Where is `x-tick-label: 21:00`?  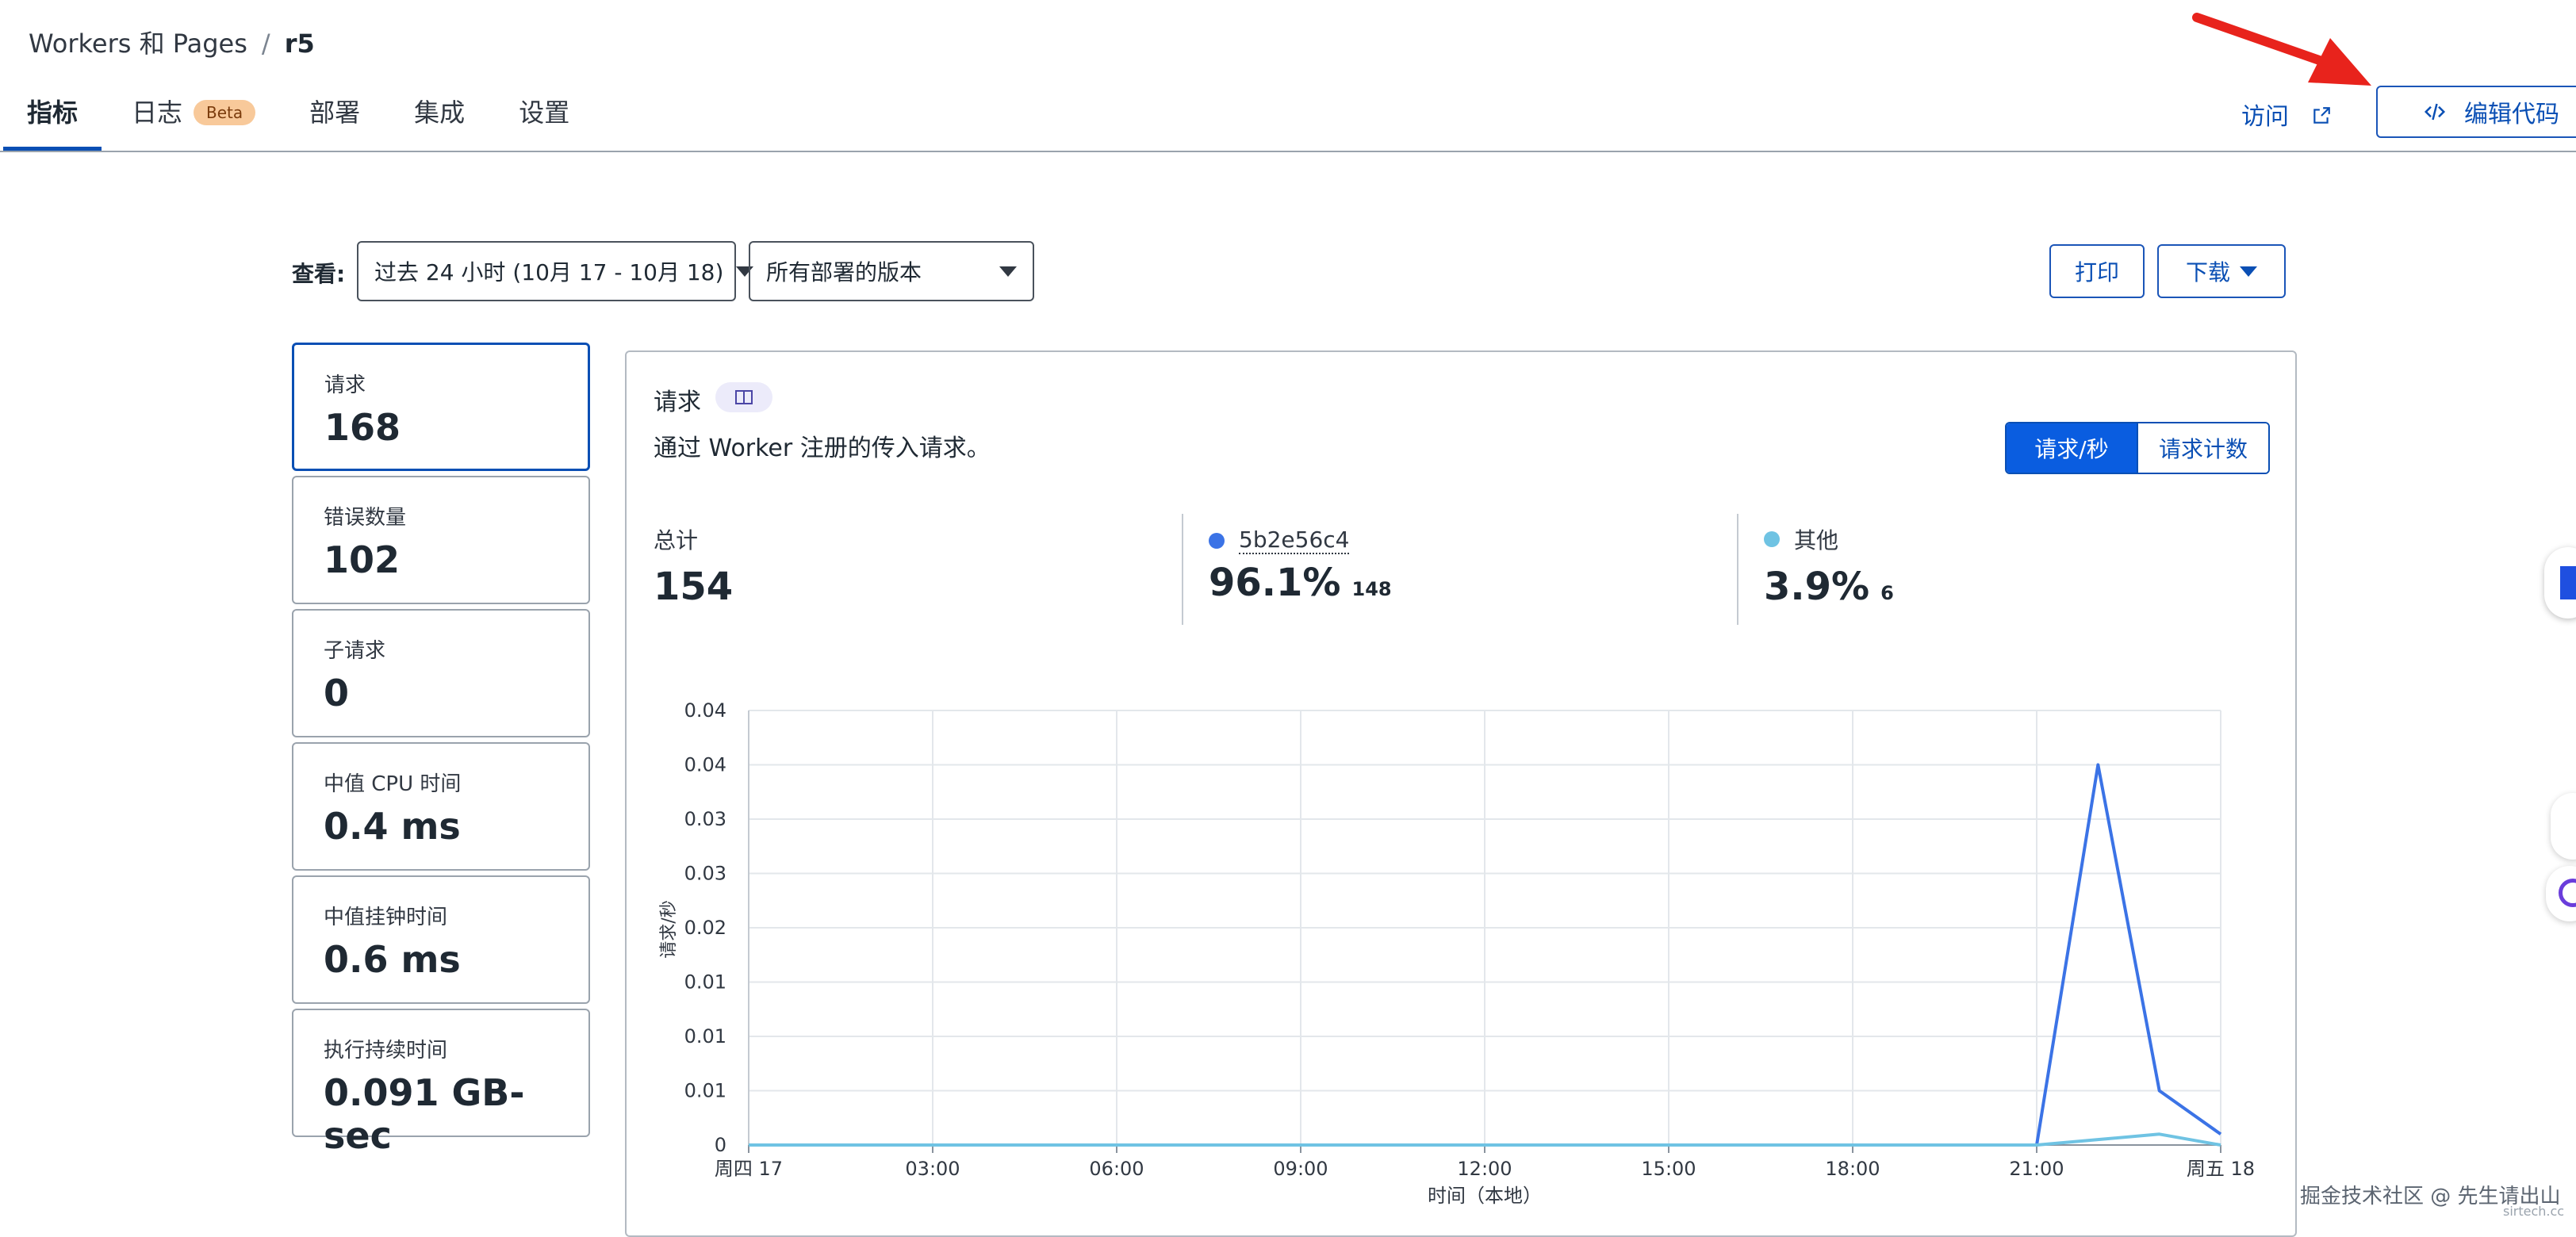
x-tick-label: 21:00 is located at coordinates (2037, 1169).